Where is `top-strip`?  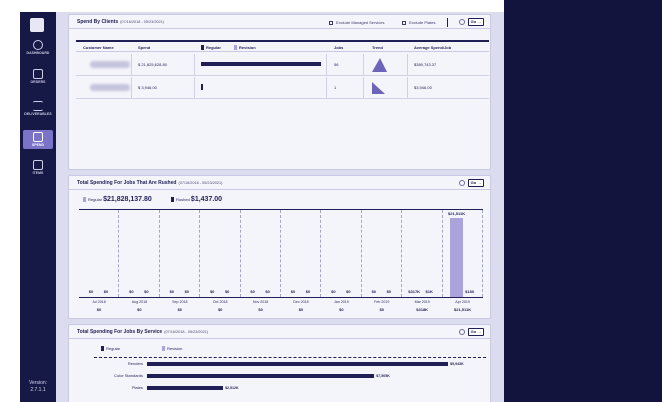
top-strip is located at coordinates (280, 6).